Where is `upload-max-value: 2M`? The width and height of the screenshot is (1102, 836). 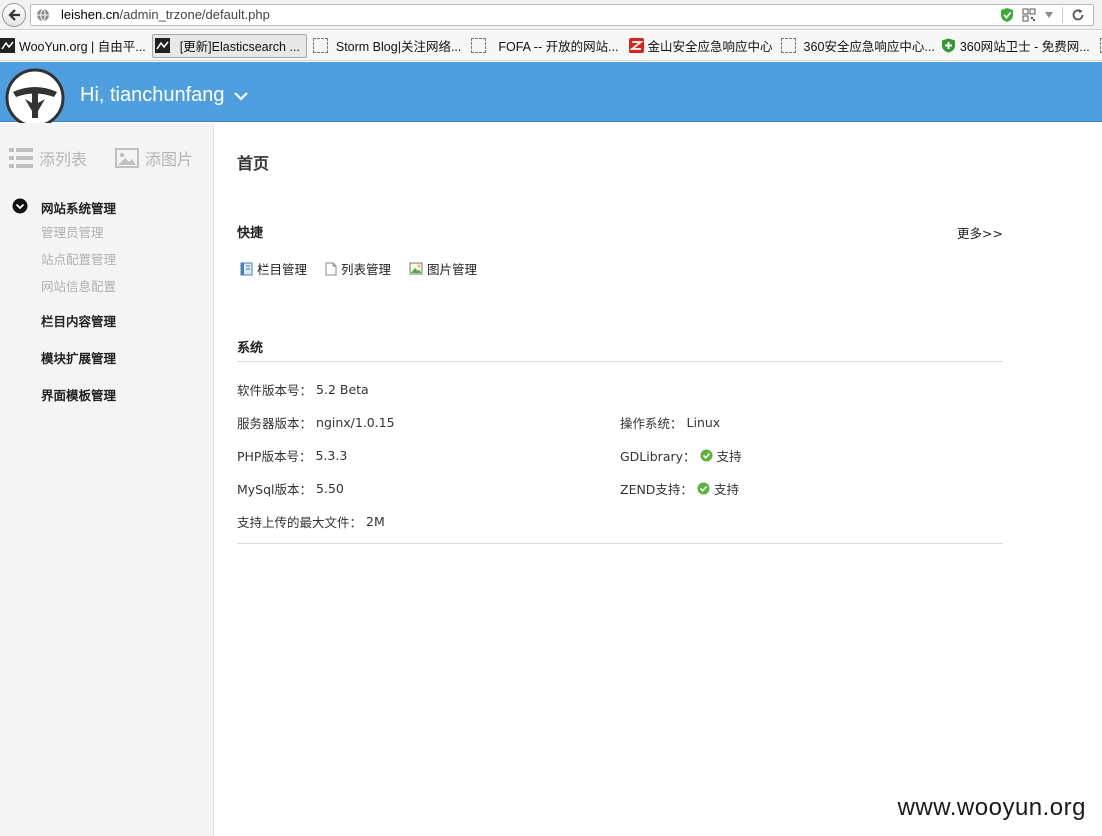
upload-max-value: 2M is located at coordinates (375, 521).